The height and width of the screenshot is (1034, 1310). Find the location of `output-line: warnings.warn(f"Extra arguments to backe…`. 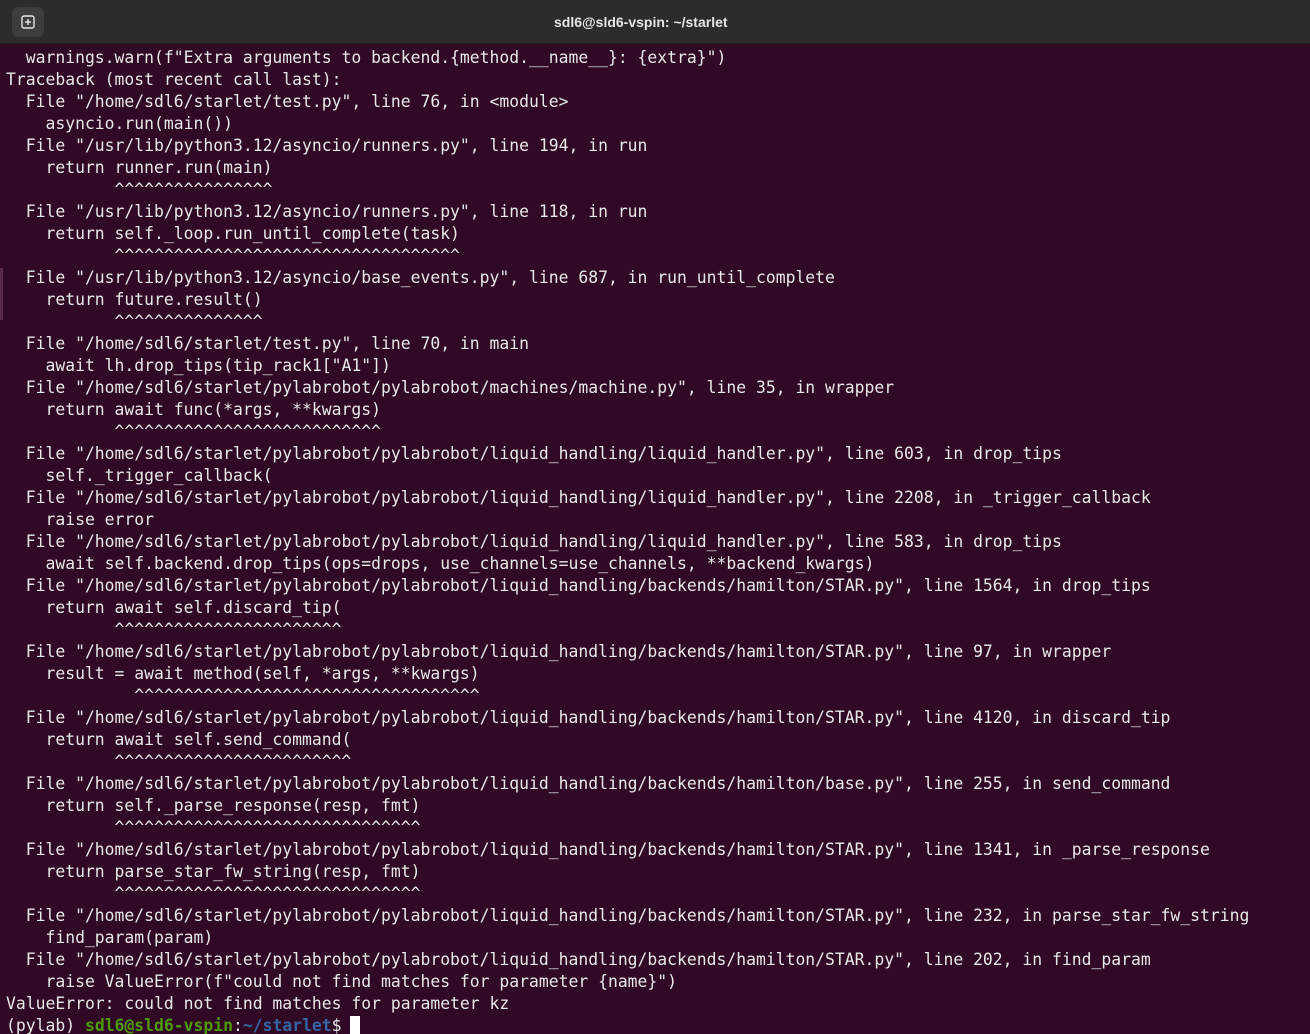

output-line: warnings.warn(f"Extra arguments to backe… is located at coordinates (366, 57).